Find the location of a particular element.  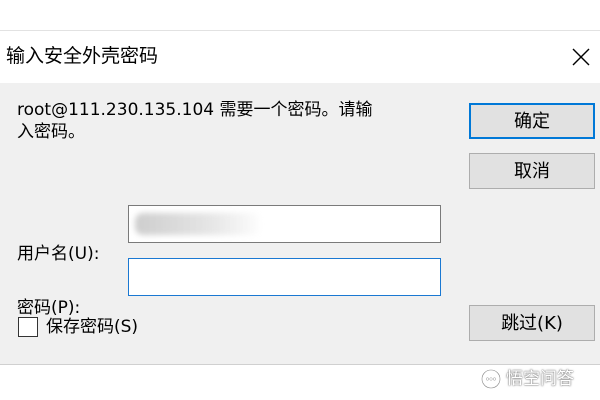

close-button is located at coordinates (581, 57).